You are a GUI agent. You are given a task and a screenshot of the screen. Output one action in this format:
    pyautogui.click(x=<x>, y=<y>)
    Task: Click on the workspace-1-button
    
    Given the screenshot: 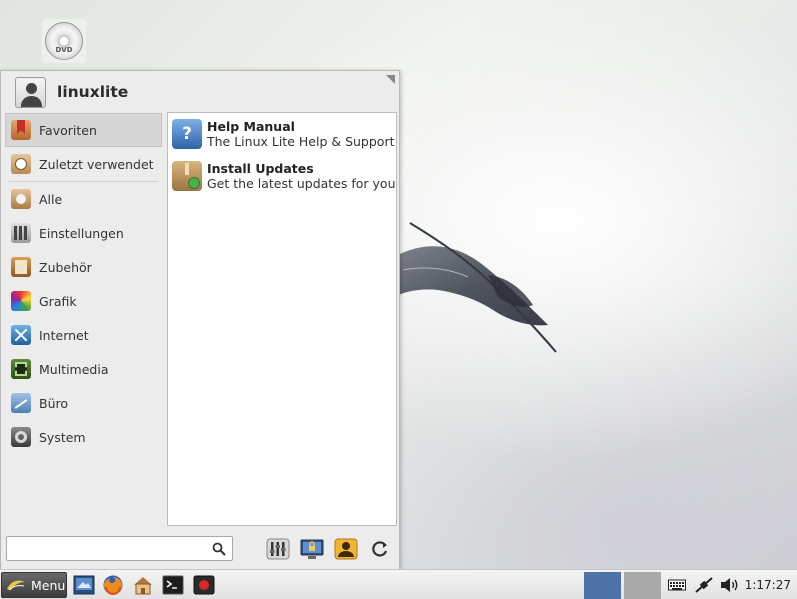 What is the action you would take?
    pyautogui.click(x=602, y=585)
    